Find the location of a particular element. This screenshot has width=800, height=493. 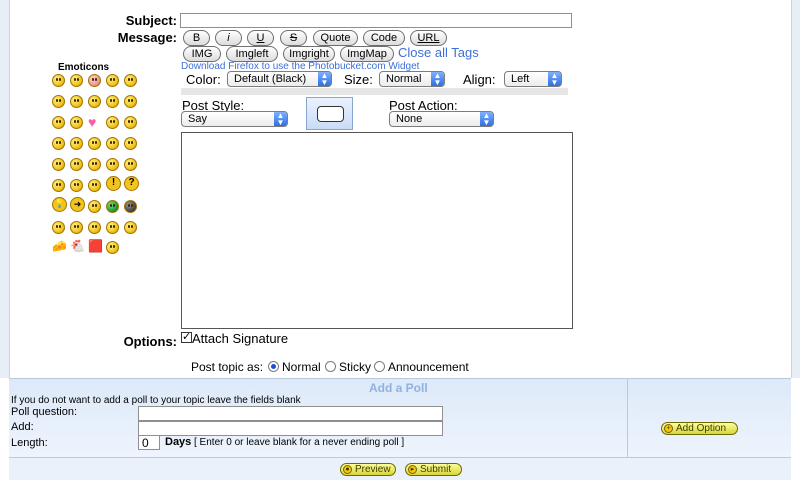

sticky-radio is located at coordinates (330, 366).